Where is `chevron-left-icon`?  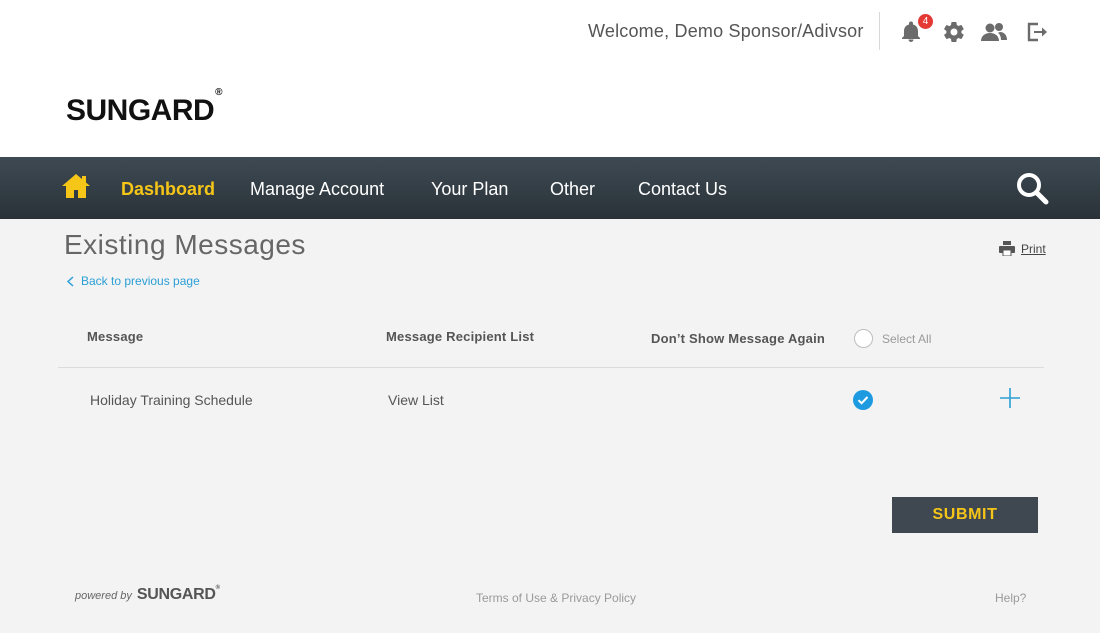
chevron-left-icon is located at coordinates (70, 281).